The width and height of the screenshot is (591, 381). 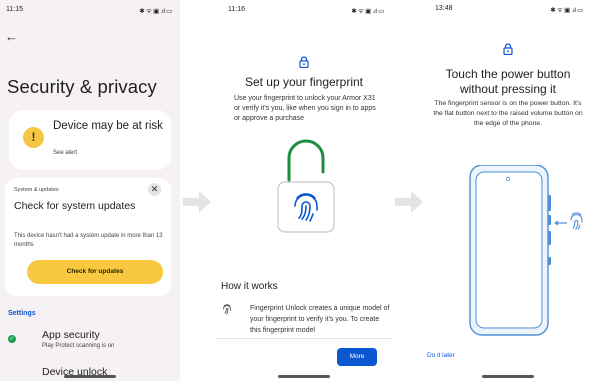 What do you see at coordinates (90, 11) in the screenshot?
I see `status-bar: 11:15 ✱ ᯤ ▣ .ıl ▭` at bounding box center [90, 11].